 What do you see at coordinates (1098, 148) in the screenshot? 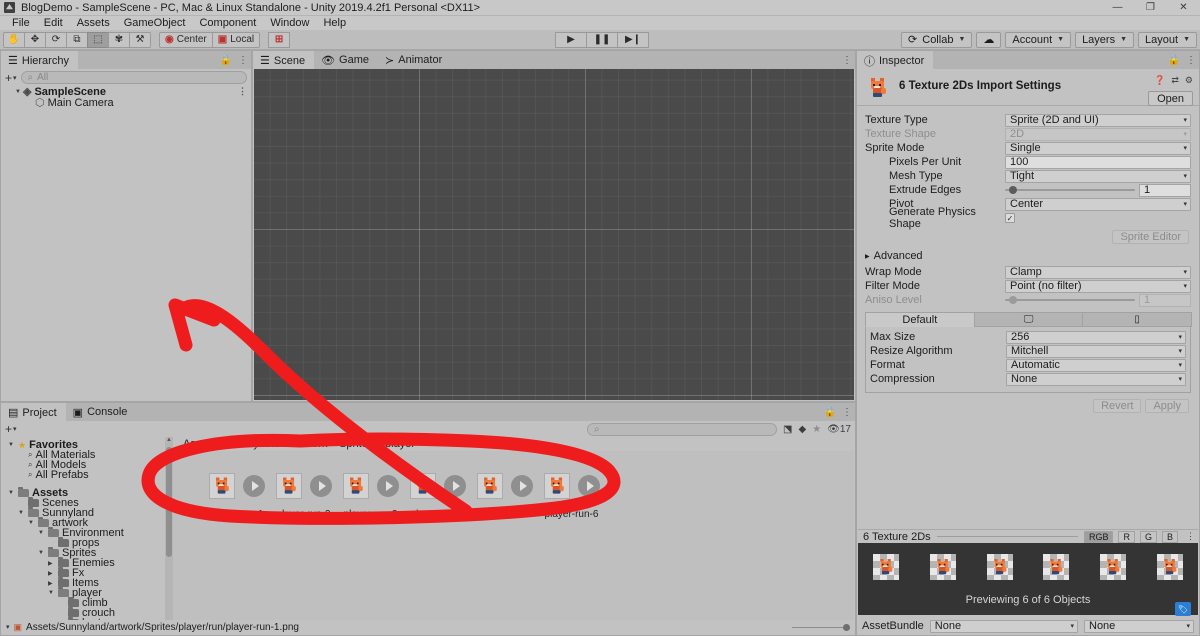
I see `property-dropdown: Single` at bounding box center [1098, 148].